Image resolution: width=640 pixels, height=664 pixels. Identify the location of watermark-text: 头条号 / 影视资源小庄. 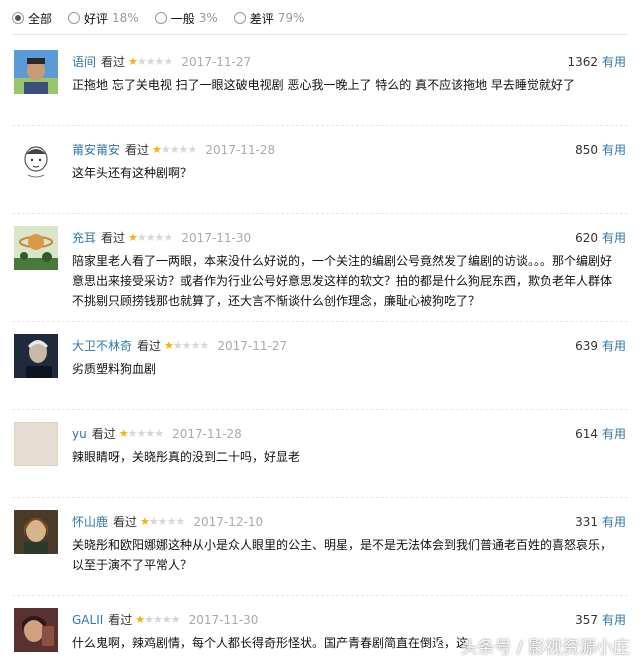
(545, 648).